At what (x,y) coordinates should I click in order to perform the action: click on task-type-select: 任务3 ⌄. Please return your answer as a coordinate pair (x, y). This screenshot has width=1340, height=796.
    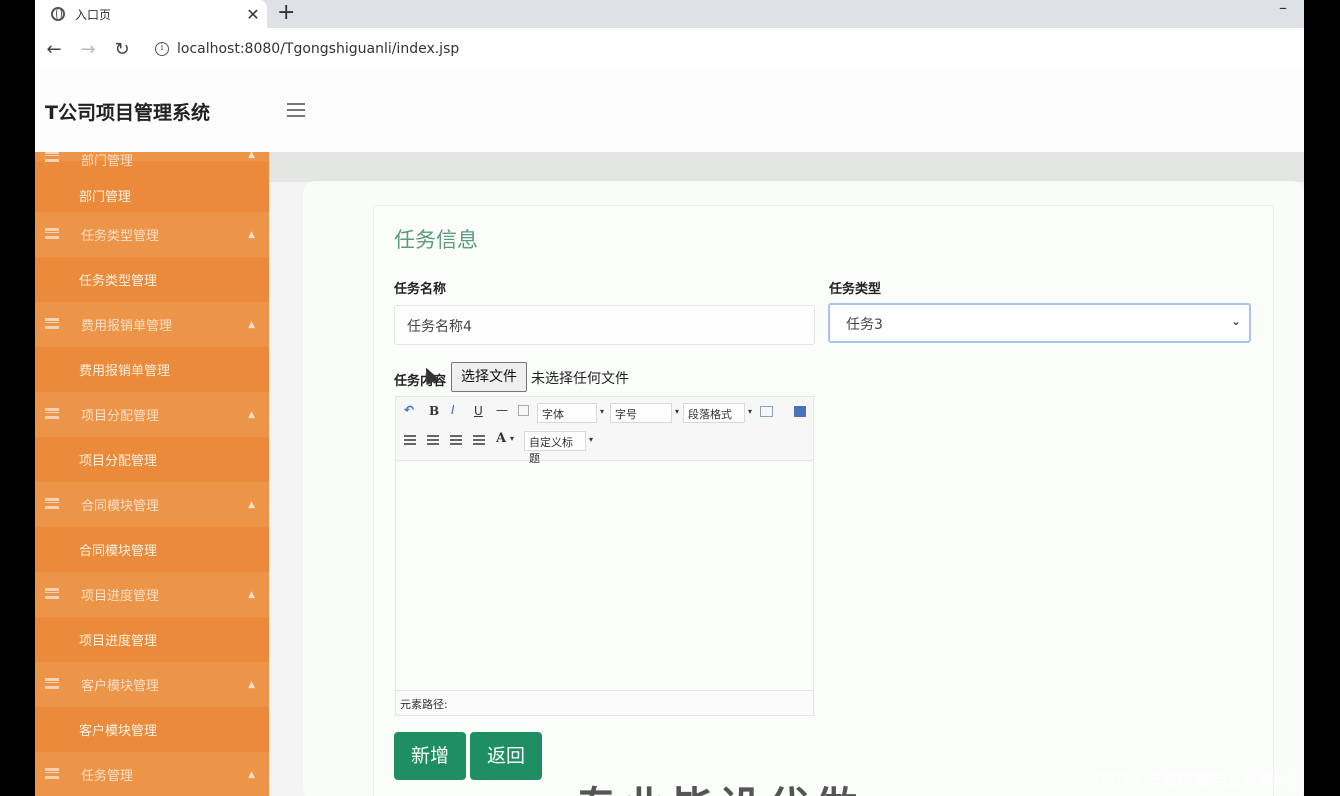
    Looking at the image, I should click on (1039, 323).